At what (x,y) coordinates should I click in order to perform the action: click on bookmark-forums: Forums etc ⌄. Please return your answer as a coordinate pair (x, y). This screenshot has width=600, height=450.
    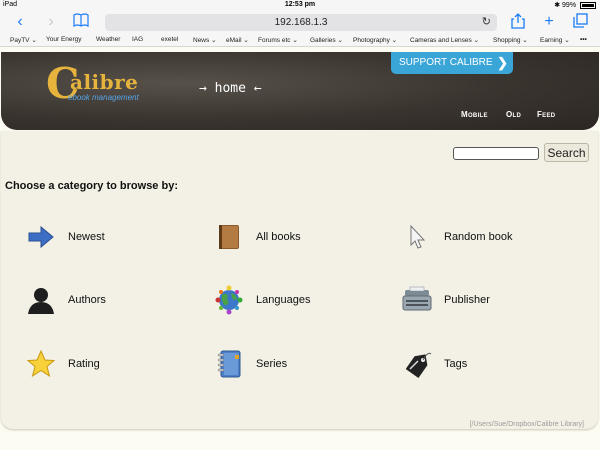
    Looking at the image, I should click on (278, 40).